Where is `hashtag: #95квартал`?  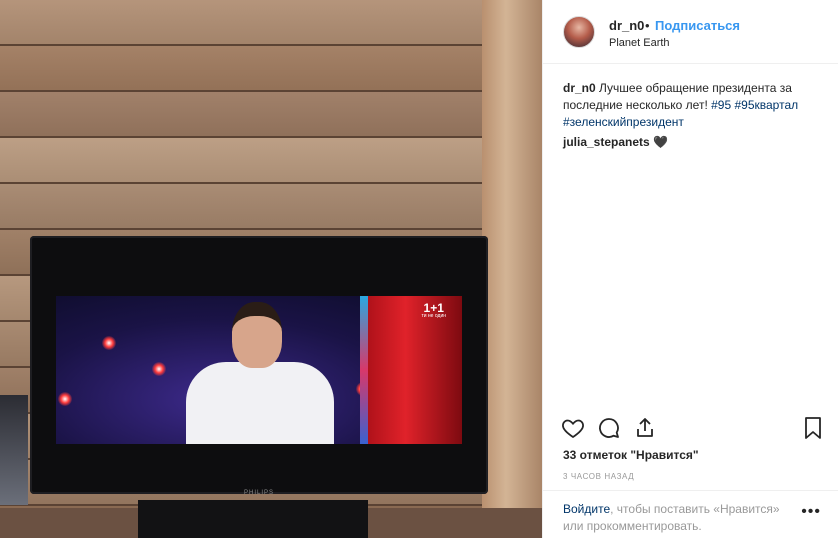
hashtag: #95квартал is located at coordinates (767, 105).